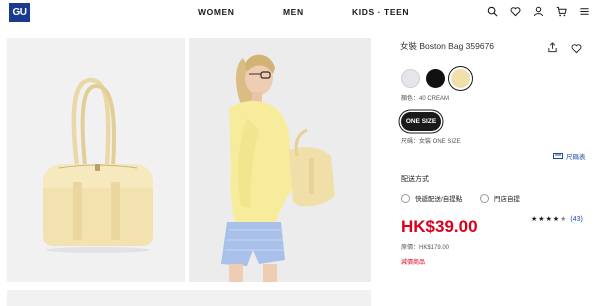 This screenshot has height=306, width=600. What do you see at coordinates (216, 12) in the screenshot?
I see `nav-women: WOMEN` at bounding box center [216, 12].